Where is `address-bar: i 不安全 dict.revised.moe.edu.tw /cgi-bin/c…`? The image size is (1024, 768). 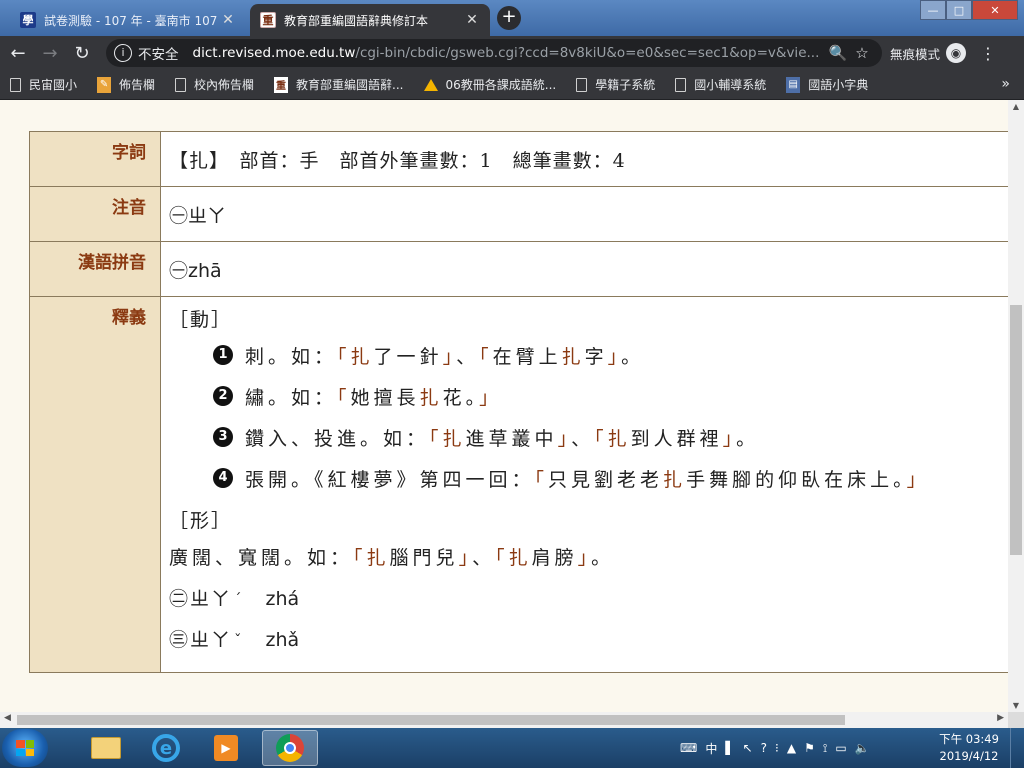
address-bar: i 不安全 dict.revised.moe.edu.tw /cgi-bin/c… is located at coordinates (494, 53).